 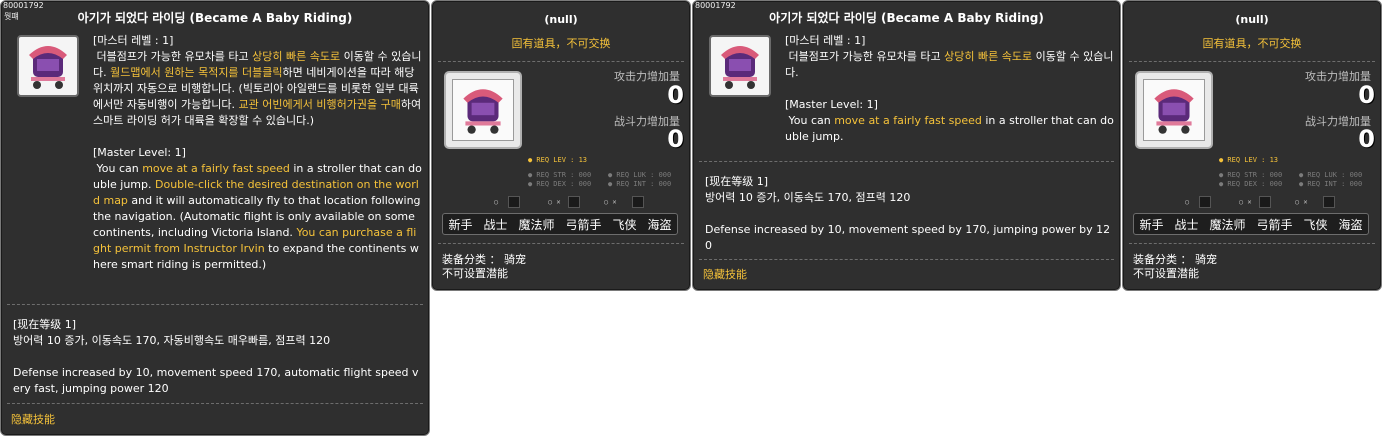 What do you see at coordinates (196, 72) in the screenshot?
I see `highlight-text: 월드맵에서 원하는 목적지를 더블클릭` at bounding box center [196, 72].